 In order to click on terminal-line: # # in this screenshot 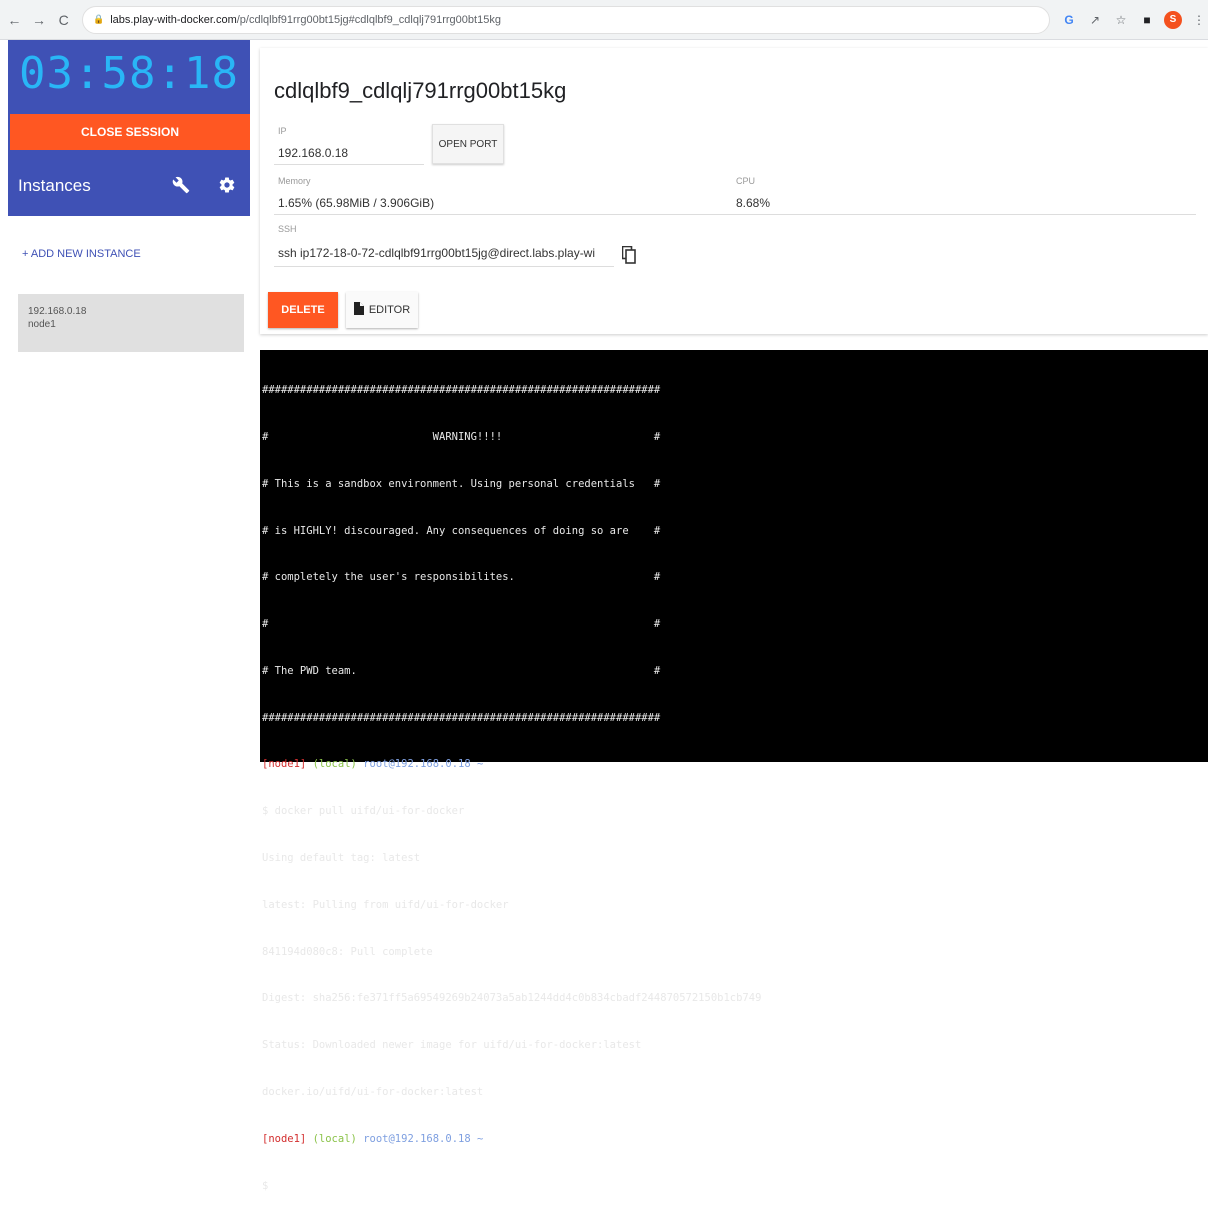, I will do `click(461, 624)`.